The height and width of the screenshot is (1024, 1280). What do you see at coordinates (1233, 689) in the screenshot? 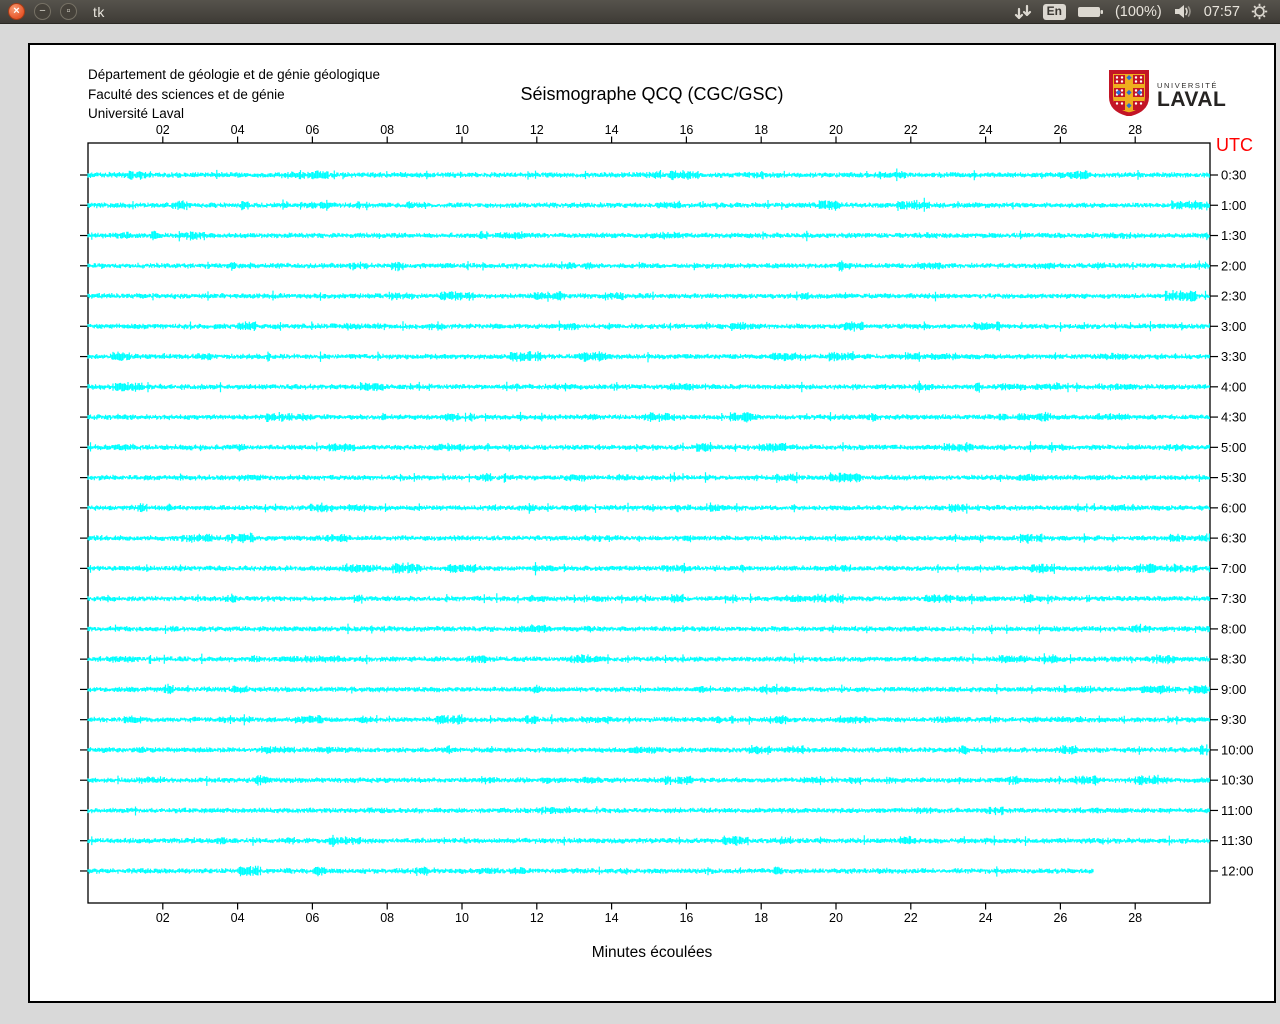
I see `svg-text: 9:00` at bounding box center [1233, 689].